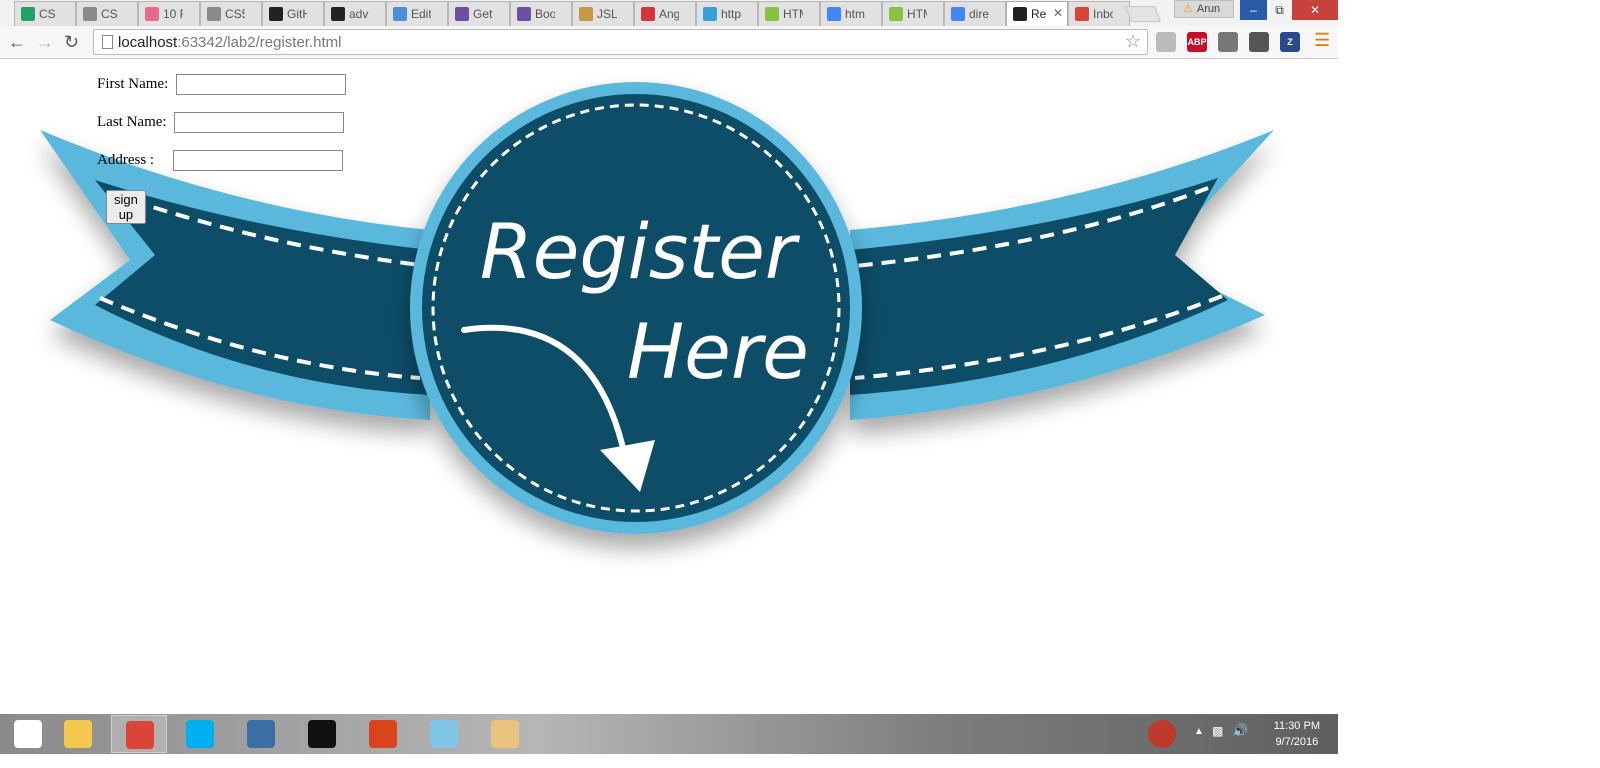  I want to click on security-alert-icon, so click(1162, 734).